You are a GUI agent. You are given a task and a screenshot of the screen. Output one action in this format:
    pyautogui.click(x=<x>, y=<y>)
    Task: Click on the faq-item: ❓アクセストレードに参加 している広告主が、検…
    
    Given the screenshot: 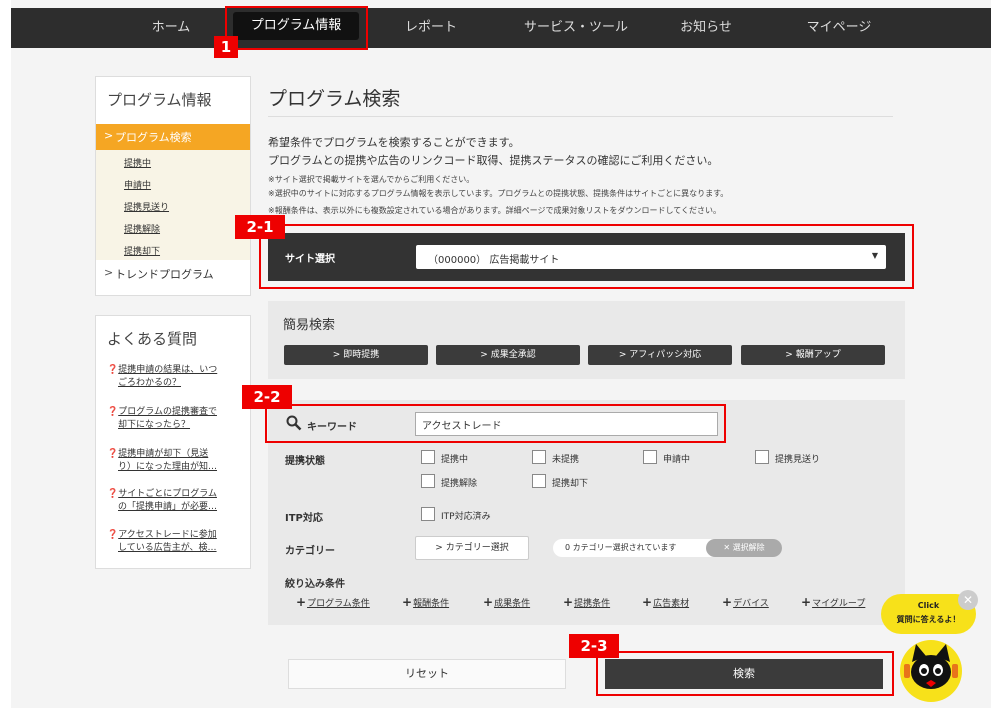 What is the action you would take?
    pyautogui.click(x=177, y=542)
    